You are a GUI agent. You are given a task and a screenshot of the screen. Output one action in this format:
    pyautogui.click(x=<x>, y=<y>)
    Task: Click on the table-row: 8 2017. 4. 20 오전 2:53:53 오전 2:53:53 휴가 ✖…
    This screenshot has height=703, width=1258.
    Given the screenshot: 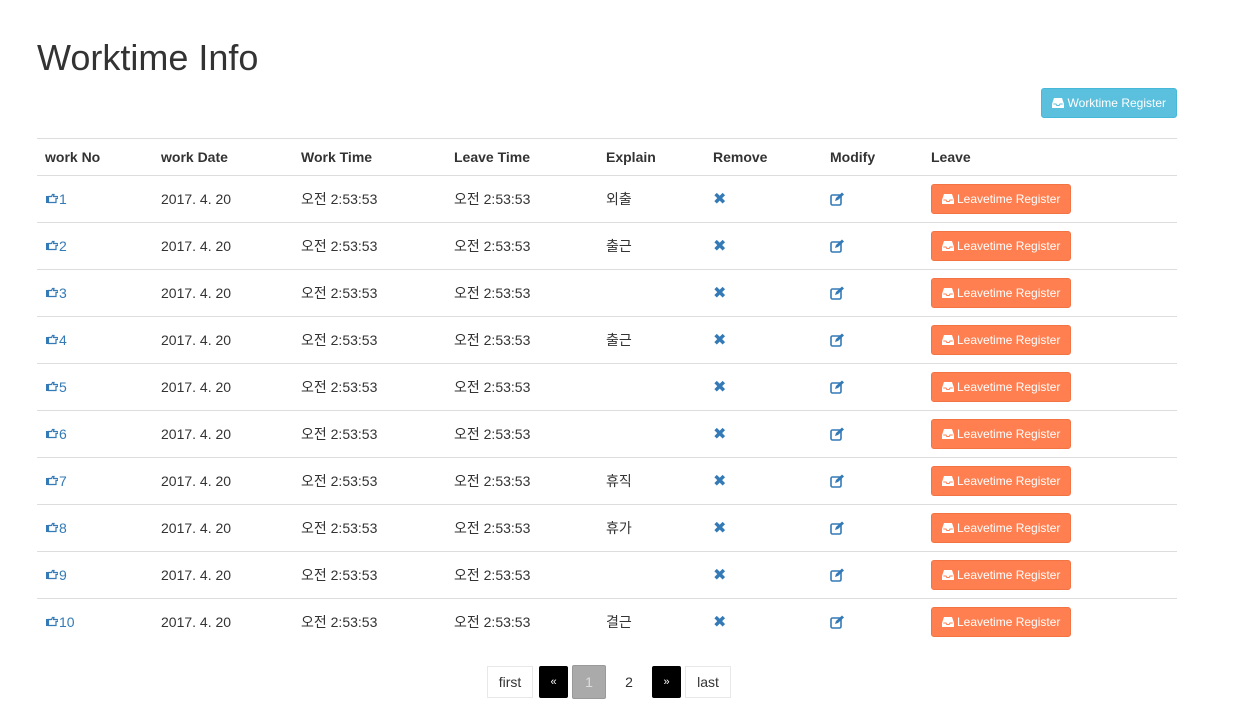 What is the action you would take?
    pyautogui.click(x=607, y=528)
    